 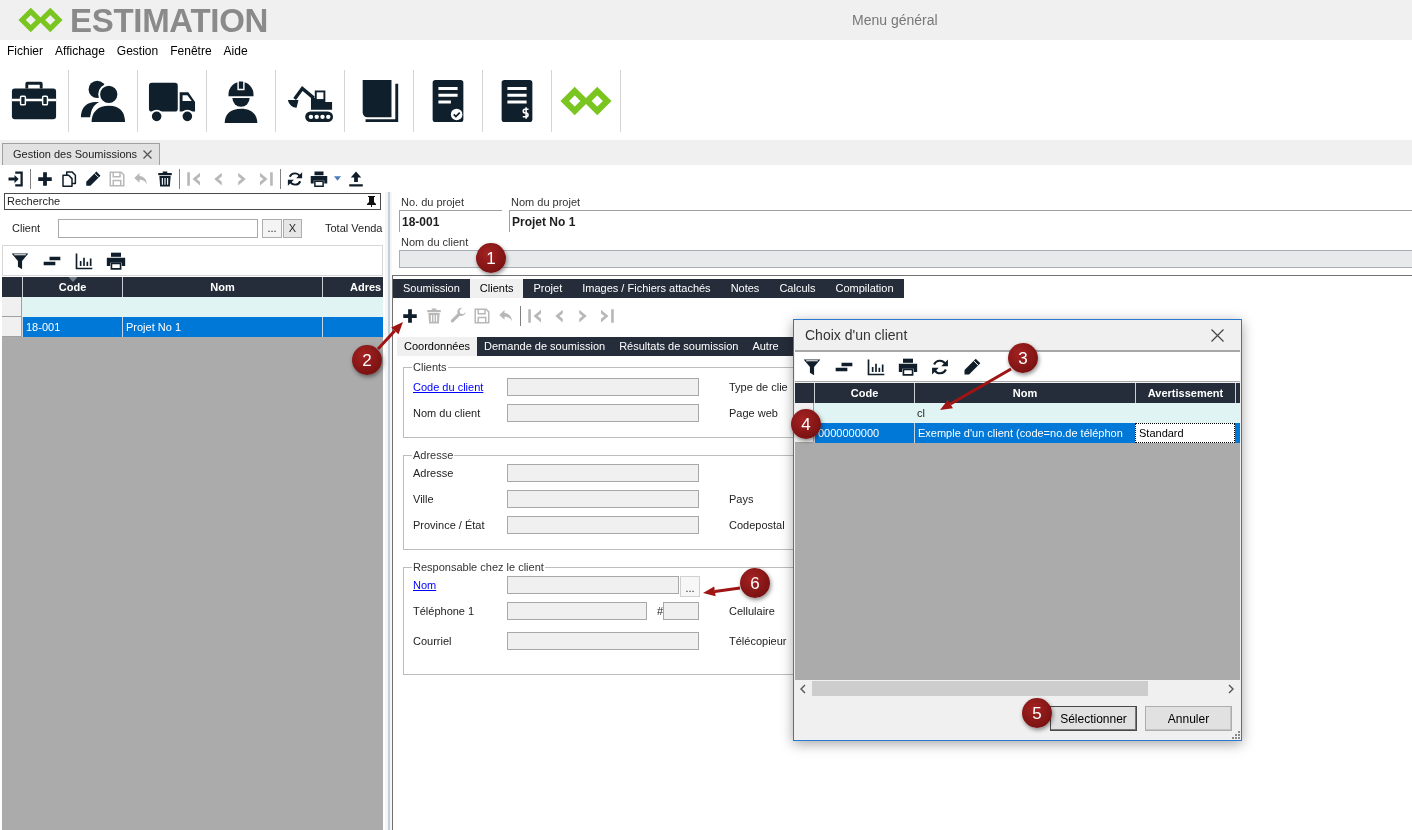 I want to click on field-label: No. du projet, so click(x=432, y=202).